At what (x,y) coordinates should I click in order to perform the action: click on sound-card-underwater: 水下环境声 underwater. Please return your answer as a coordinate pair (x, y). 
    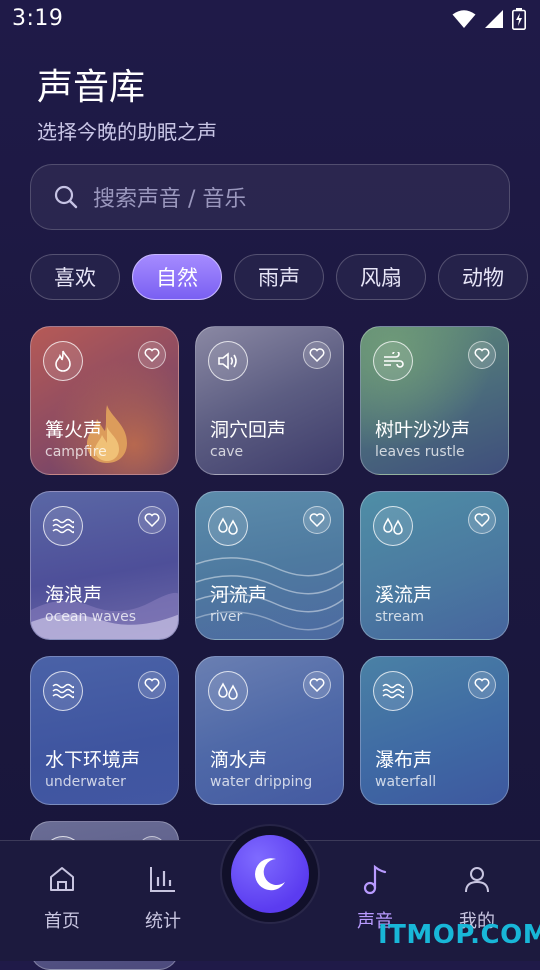
    Looking at the image, I should click on (104, 730).